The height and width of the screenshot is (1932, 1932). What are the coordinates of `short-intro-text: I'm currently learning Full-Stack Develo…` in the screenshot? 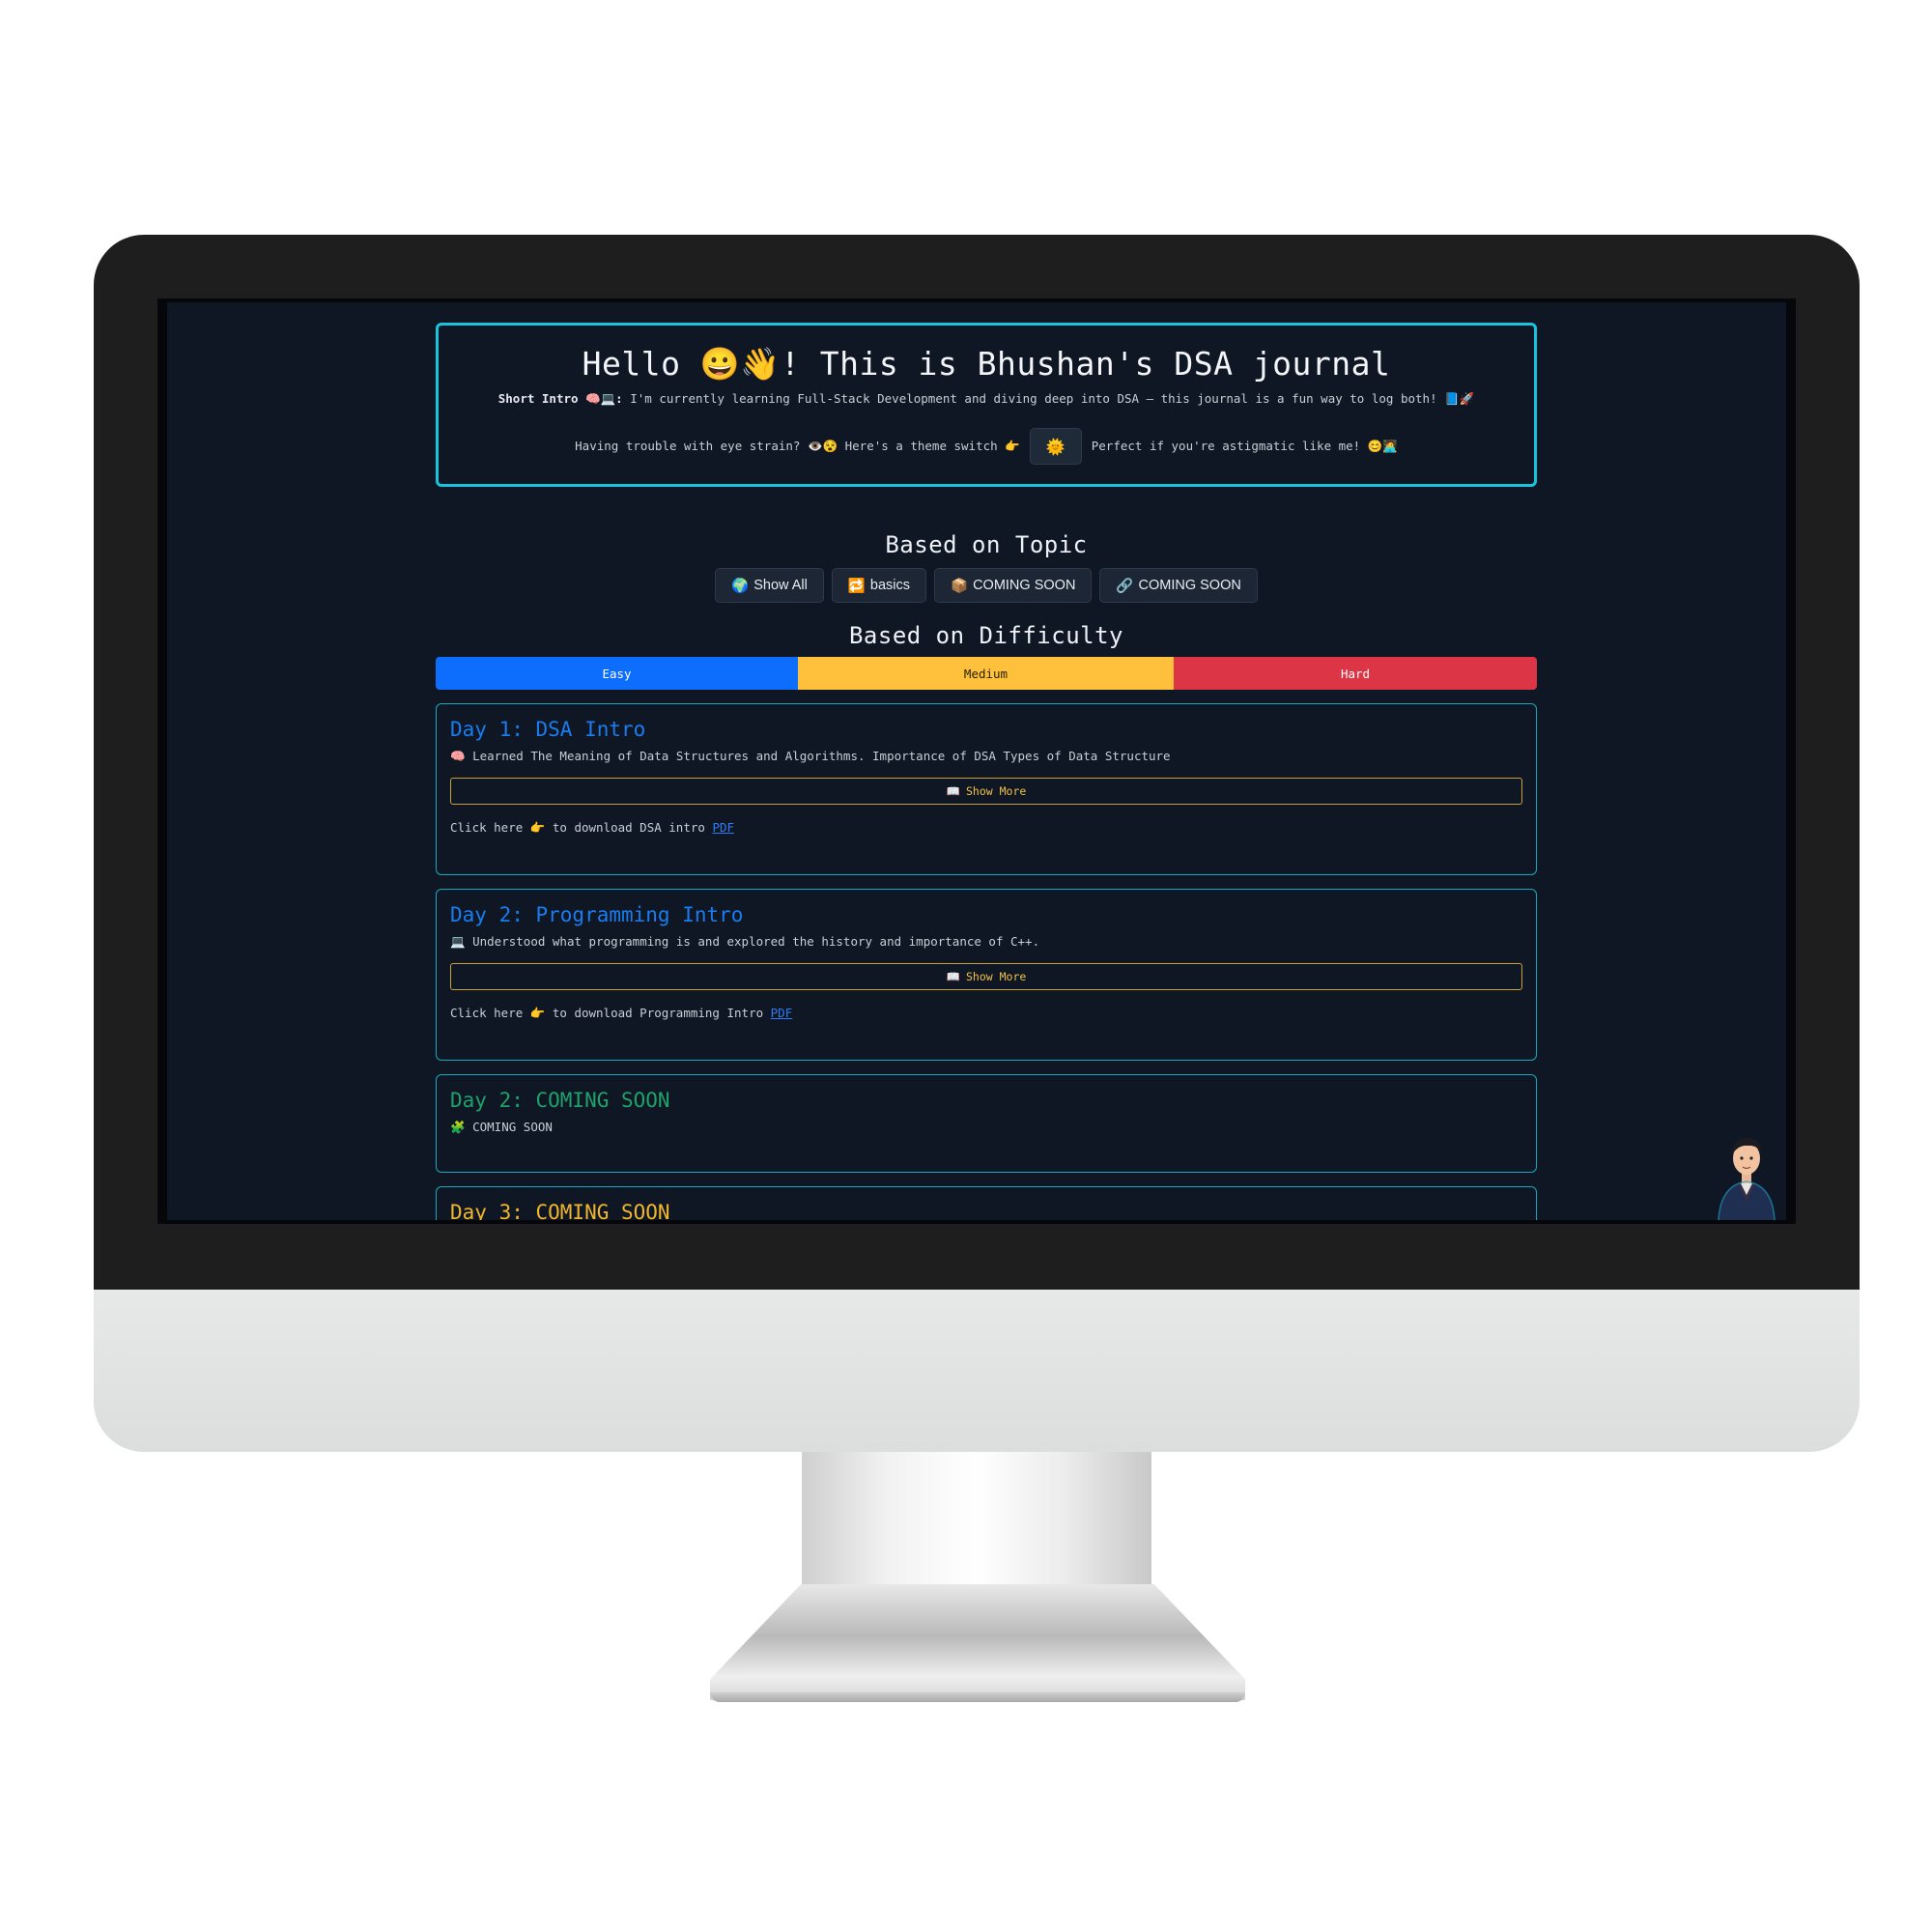 It's located at (1048, 398).